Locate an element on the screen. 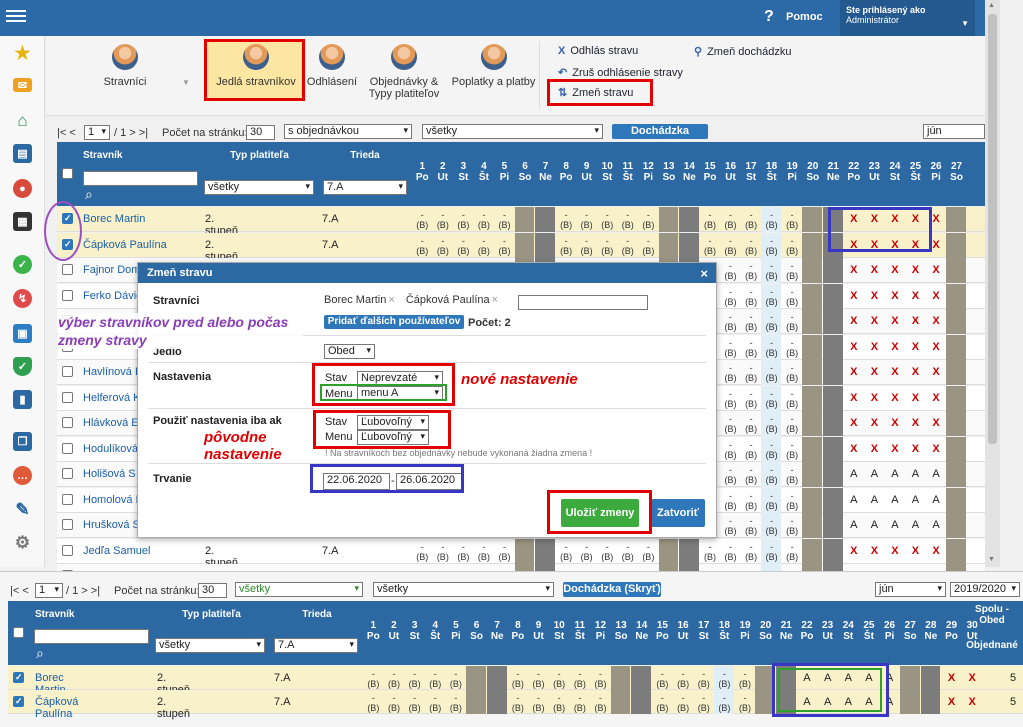 This screenshot has height=727, width=1023. remove-tag-icon: × is located at coordinates (391, 300).